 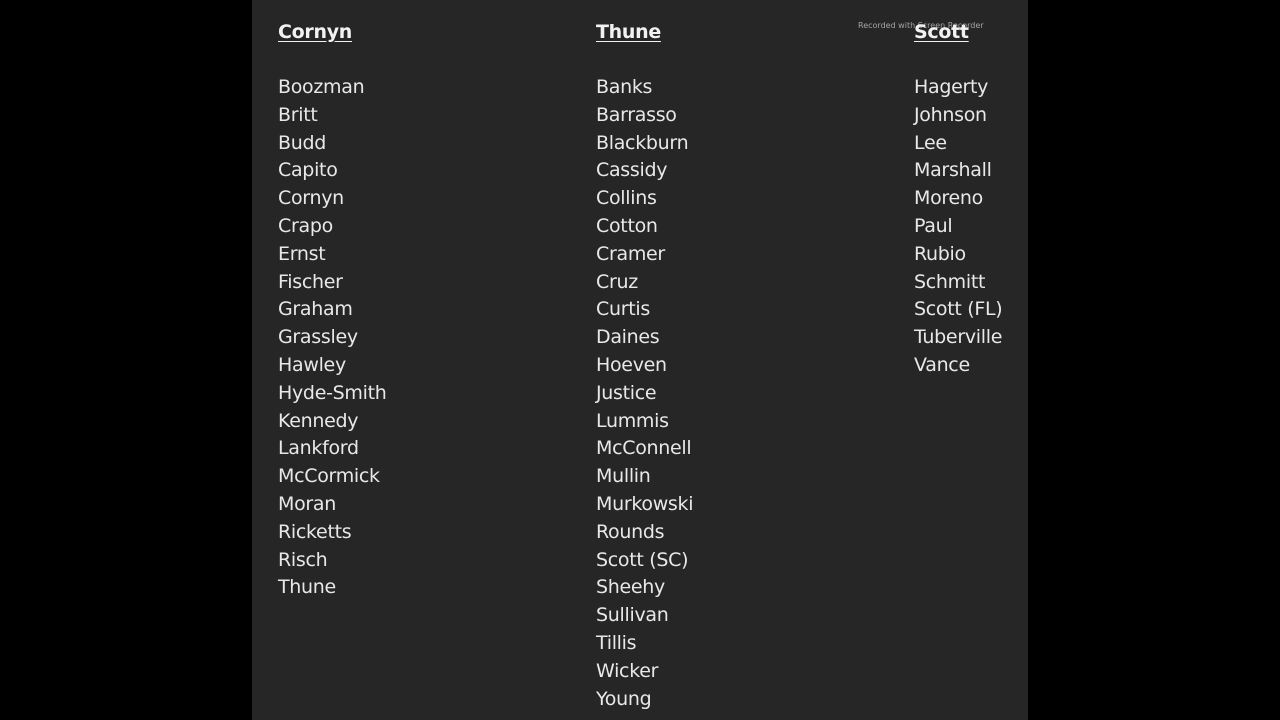 What do you see at coordinates (305, 225) in the screenshot?
I see `senator-name: Crapo` at bounding box center [305, 225].